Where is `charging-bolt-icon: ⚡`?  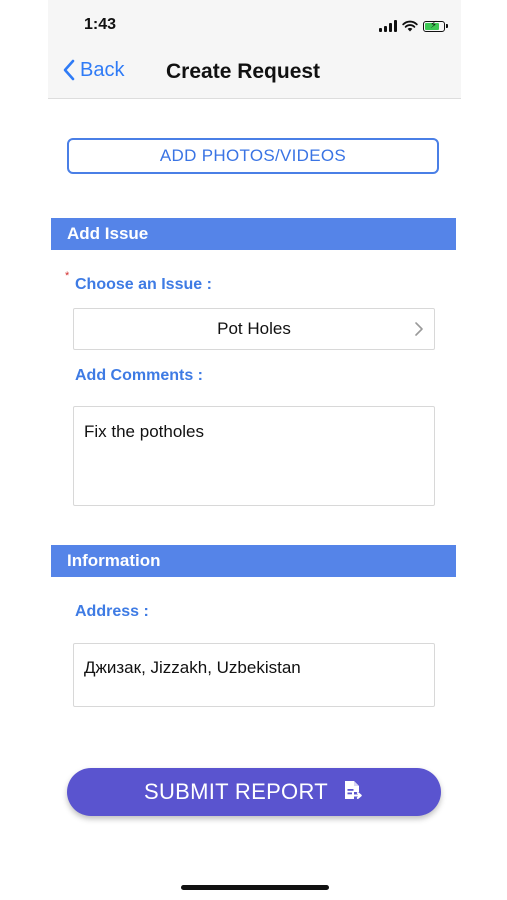
charging-bolt-icon: ⚡ is located at coordinates (434, 25).